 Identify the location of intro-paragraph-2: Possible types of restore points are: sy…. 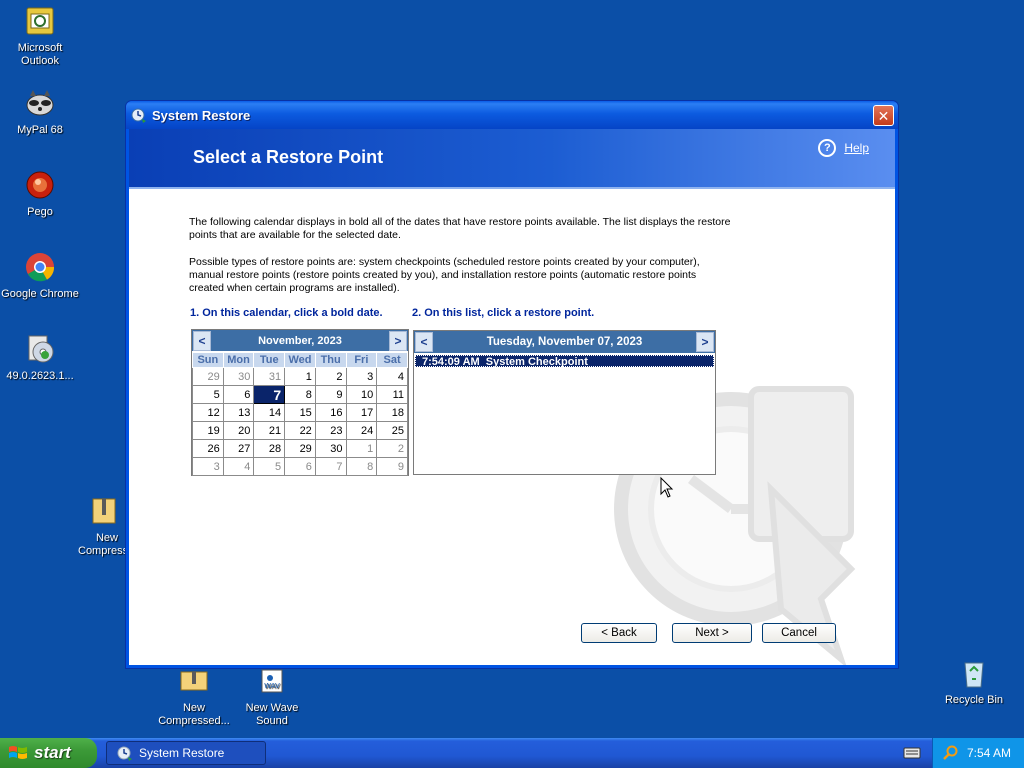
(444, 275).